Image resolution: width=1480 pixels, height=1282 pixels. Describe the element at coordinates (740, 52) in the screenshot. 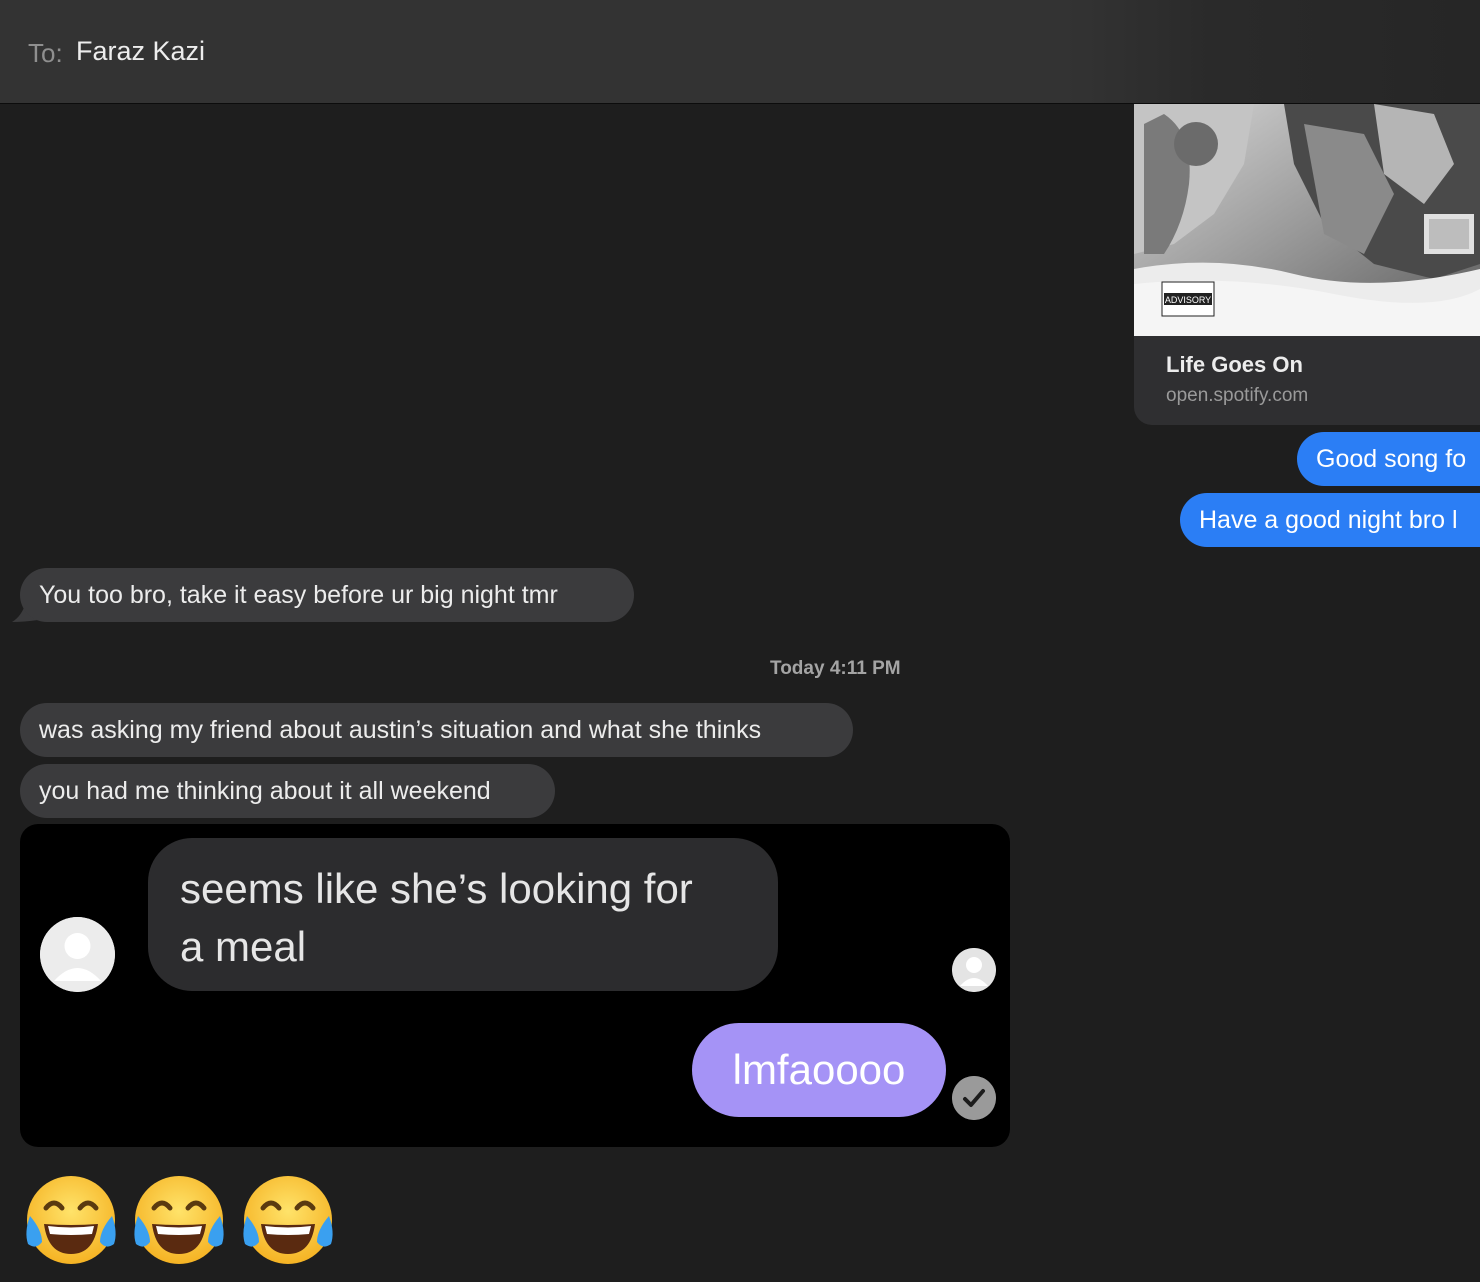

I see `conversation-header: To: Faraz Kazi` at that location.